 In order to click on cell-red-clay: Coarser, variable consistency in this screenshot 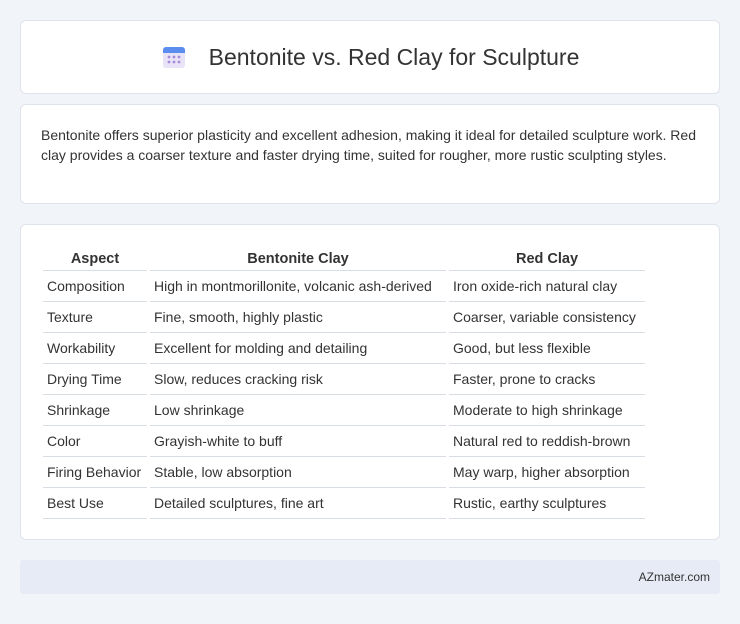, I will do `click(547, 317)`.